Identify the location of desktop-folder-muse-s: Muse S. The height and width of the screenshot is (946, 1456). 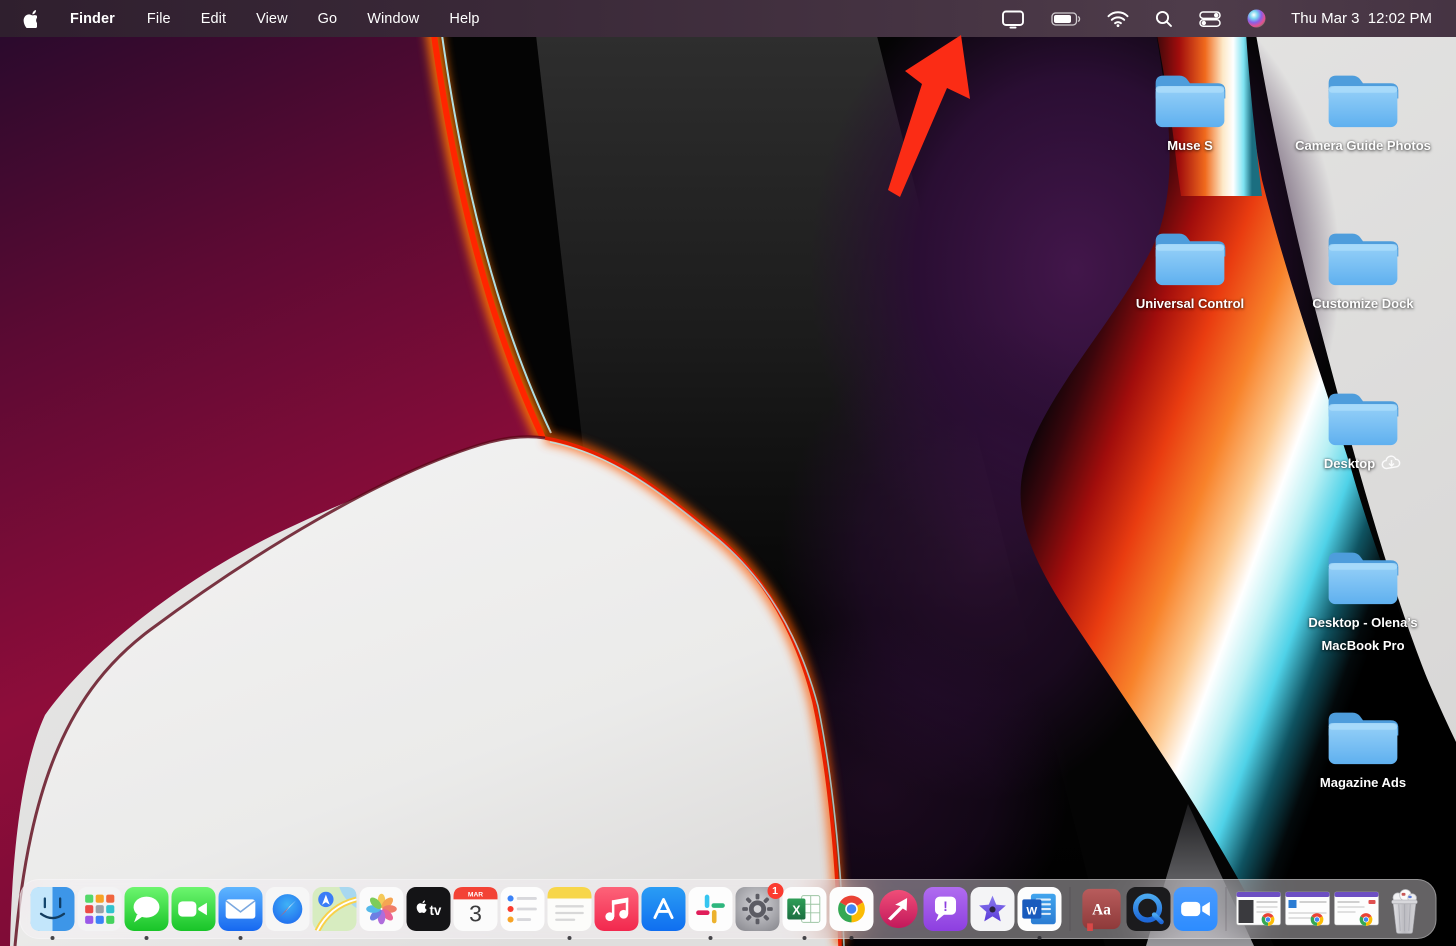
(1190, 111).